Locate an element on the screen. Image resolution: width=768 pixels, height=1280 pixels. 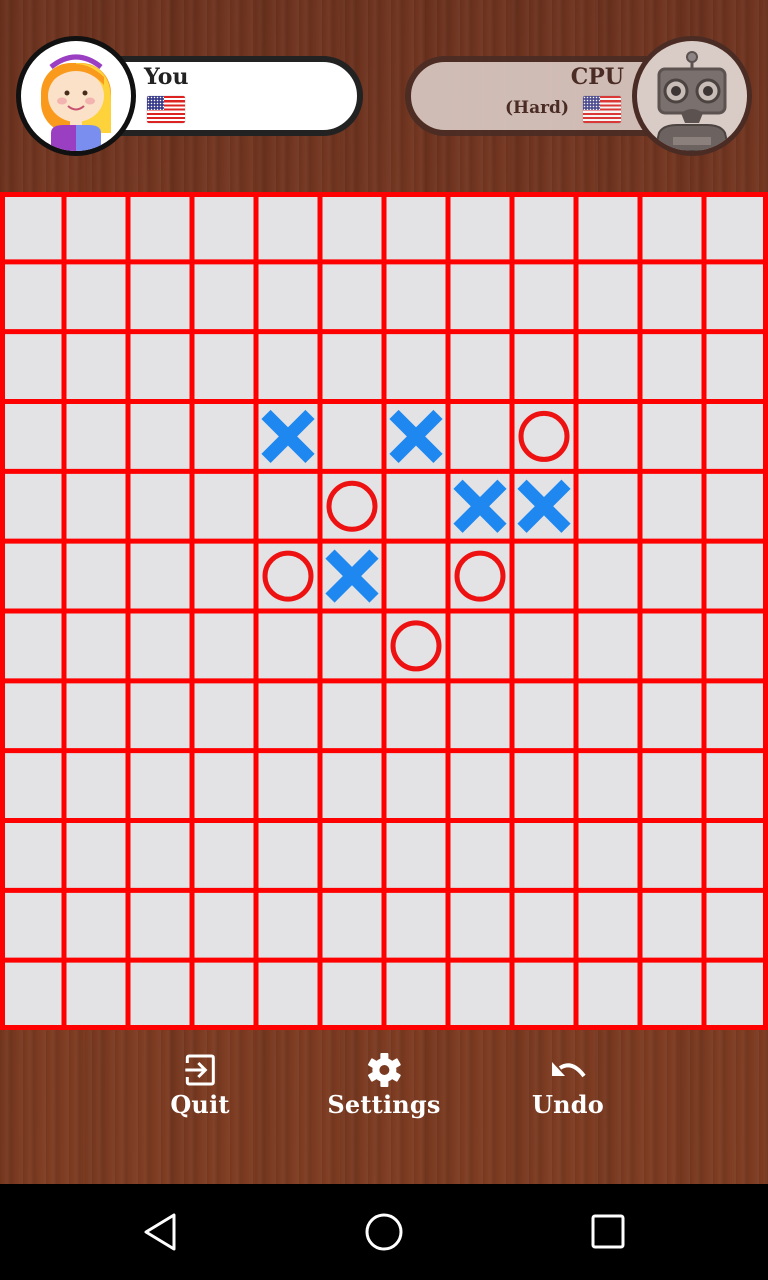
settings-button: Settings is located at coordinates (383, 1085).